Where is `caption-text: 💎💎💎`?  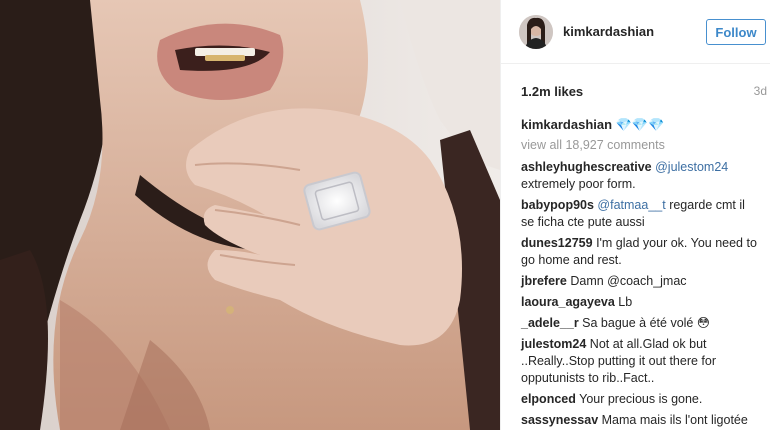
caption-text: 💎💎💎 is located at coordinates (640, 124).